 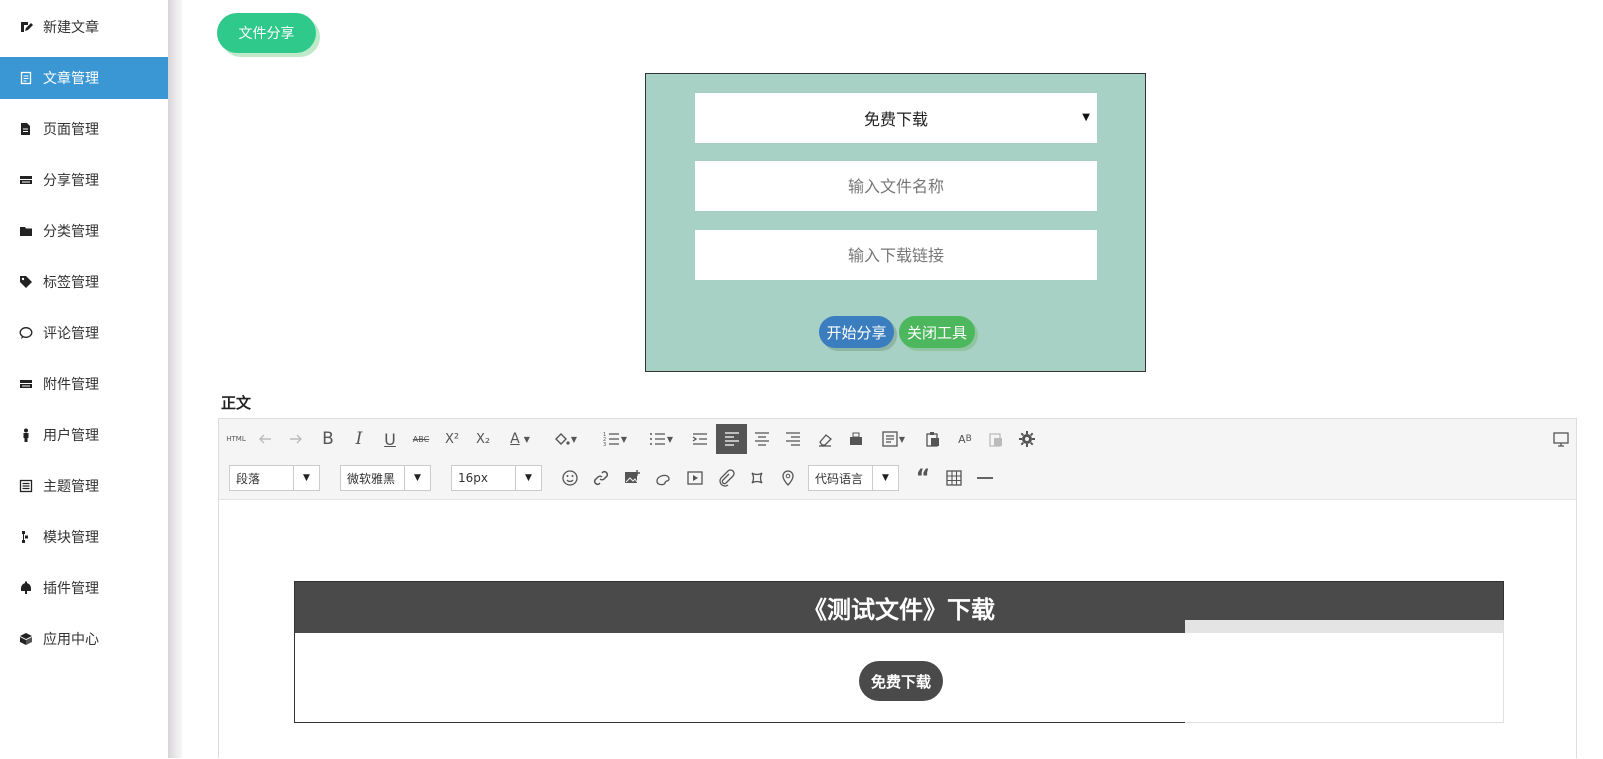 What do you see at coordinates (570, 478) in the screenshot?
I see `emoji-icon` at bounding box center [570, 478].